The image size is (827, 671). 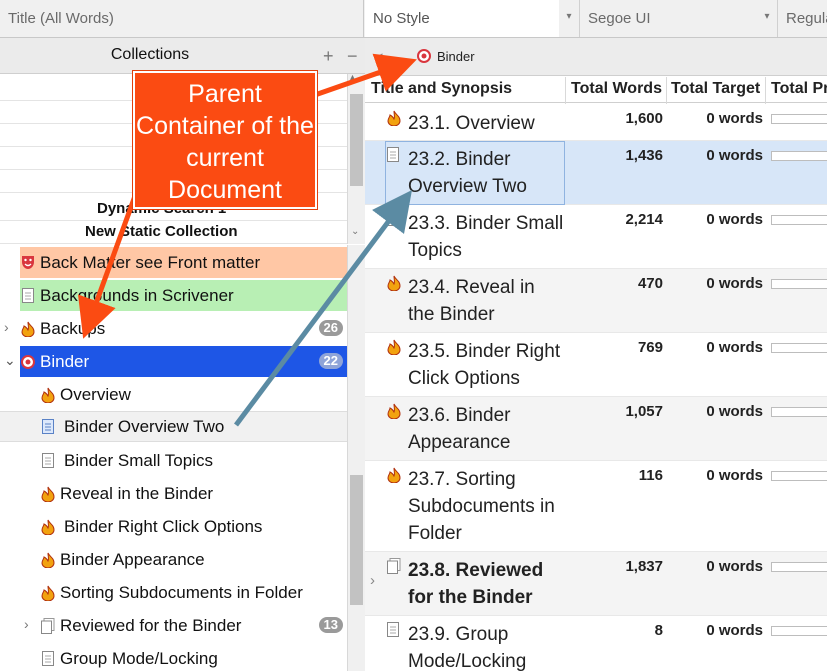 I want to click on blue-arrow, so click(x=322, y=308).